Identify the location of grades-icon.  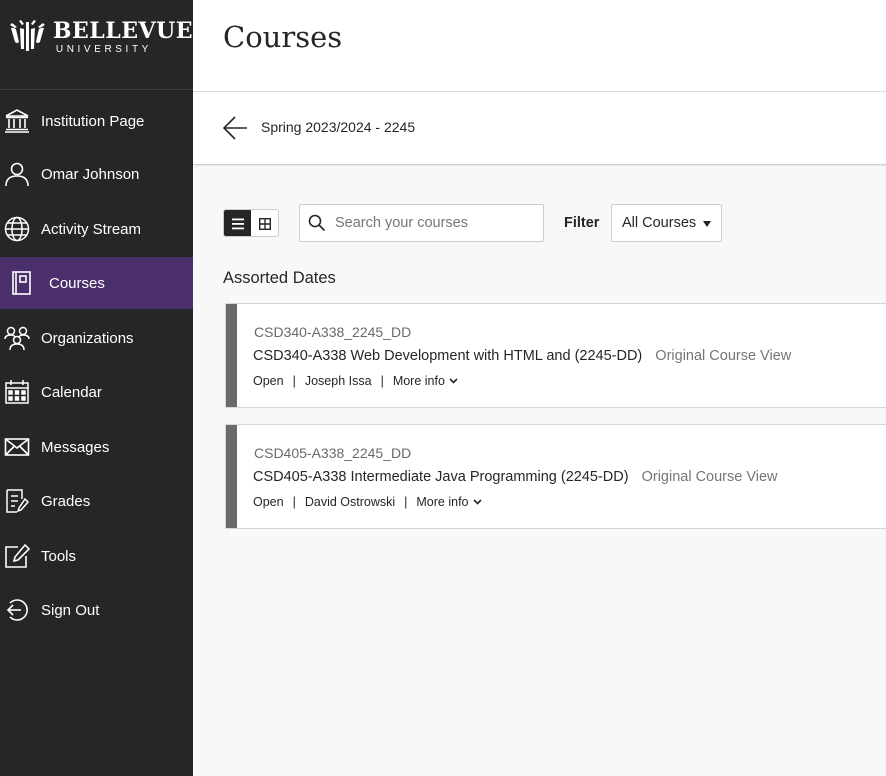
(17, 501).